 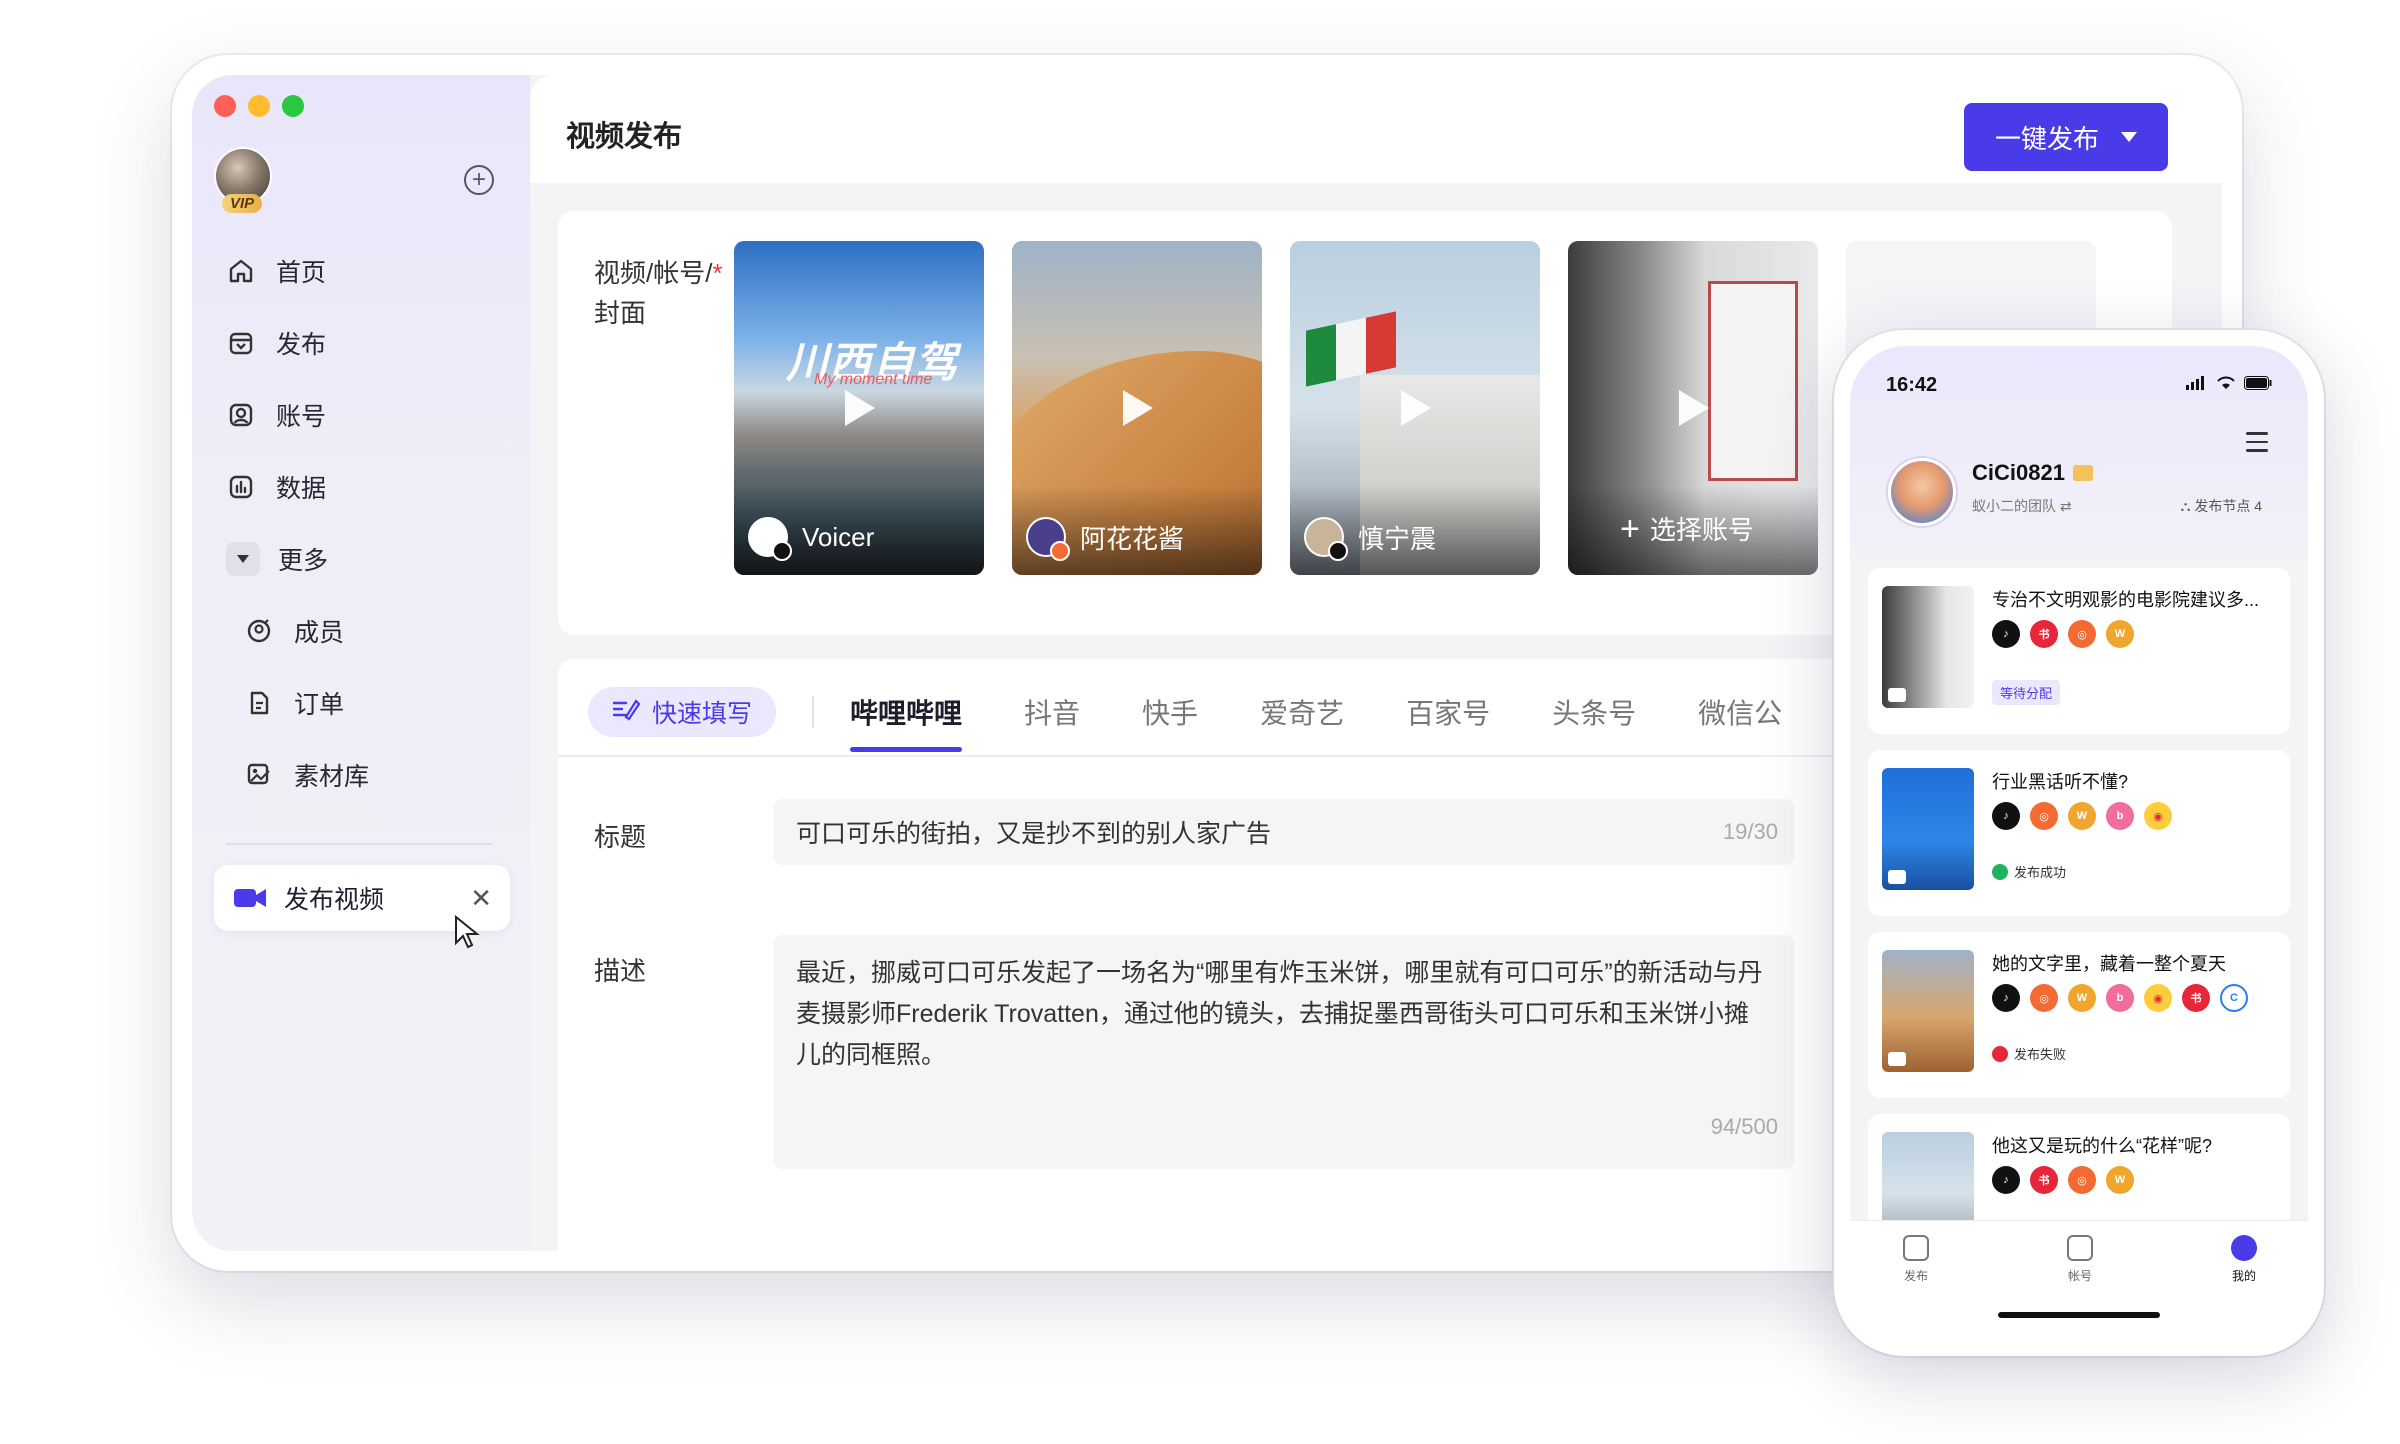 I want to click on status-pending-badge: 等待分配, so click(x=2026, y=692).